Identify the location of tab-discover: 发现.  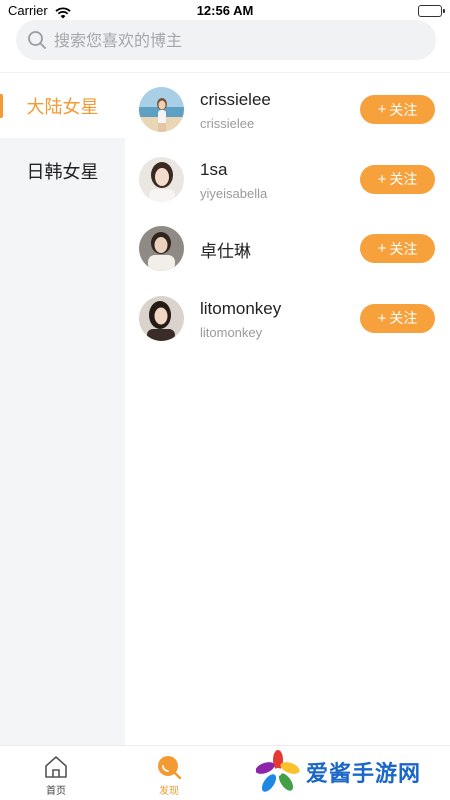
(169, 775).